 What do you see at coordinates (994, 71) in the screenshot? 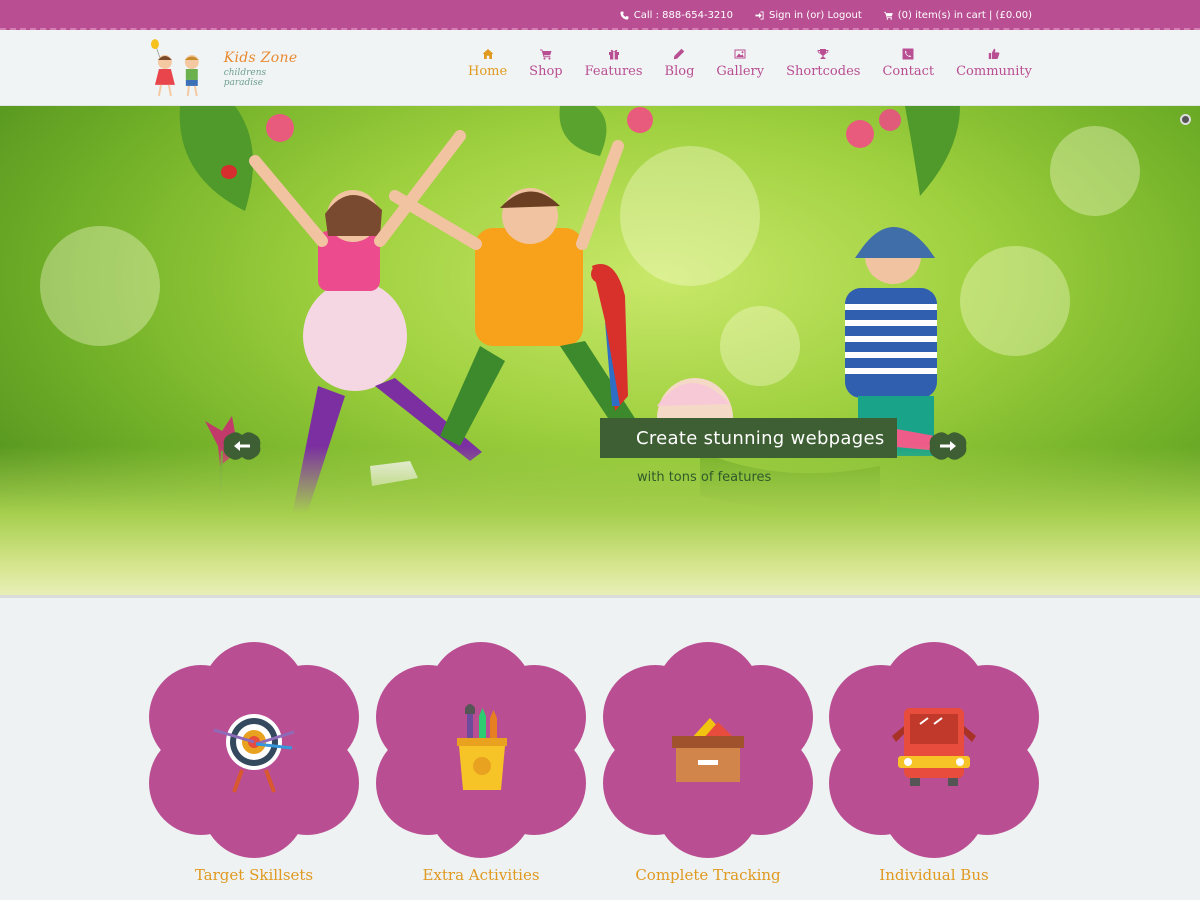
I see `nav-label-community: Community` at bounding box center [994, 71].